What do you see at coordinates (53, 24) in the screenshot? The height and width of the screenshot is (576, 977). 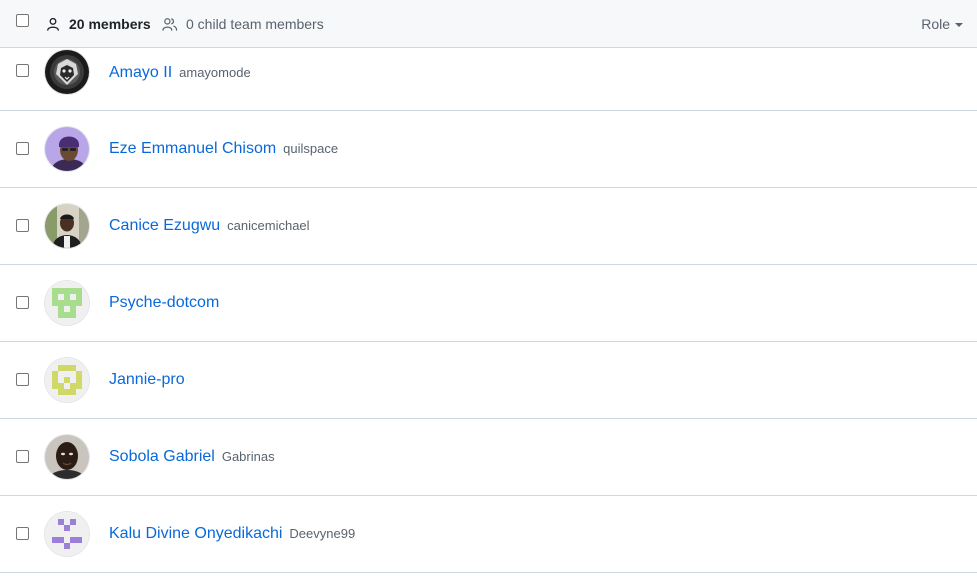 I see `person-icon` at bounding box center [53, 24].